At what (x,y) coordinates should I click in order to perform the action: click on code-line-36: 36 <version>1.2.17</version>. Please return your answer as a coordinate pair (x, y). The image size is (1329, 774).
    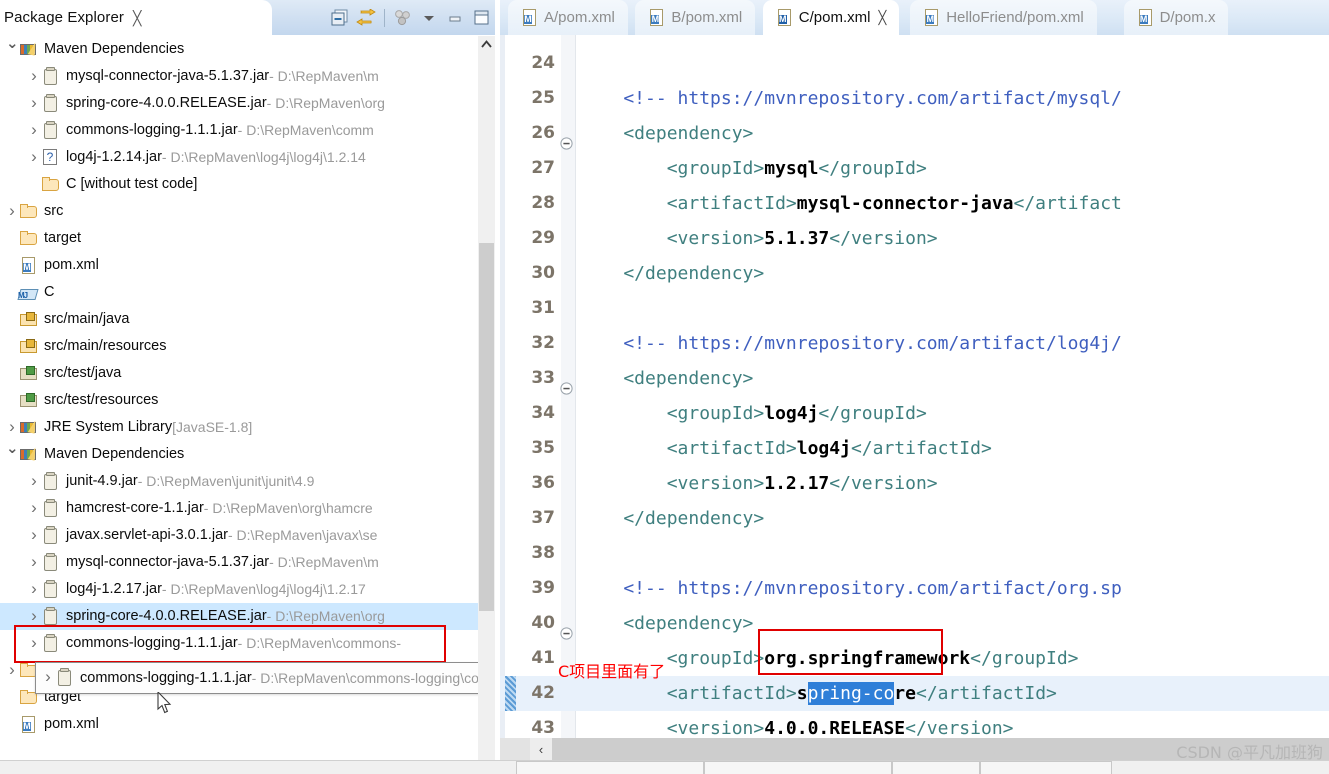
    Looking at the image, I should click on (914, 483).